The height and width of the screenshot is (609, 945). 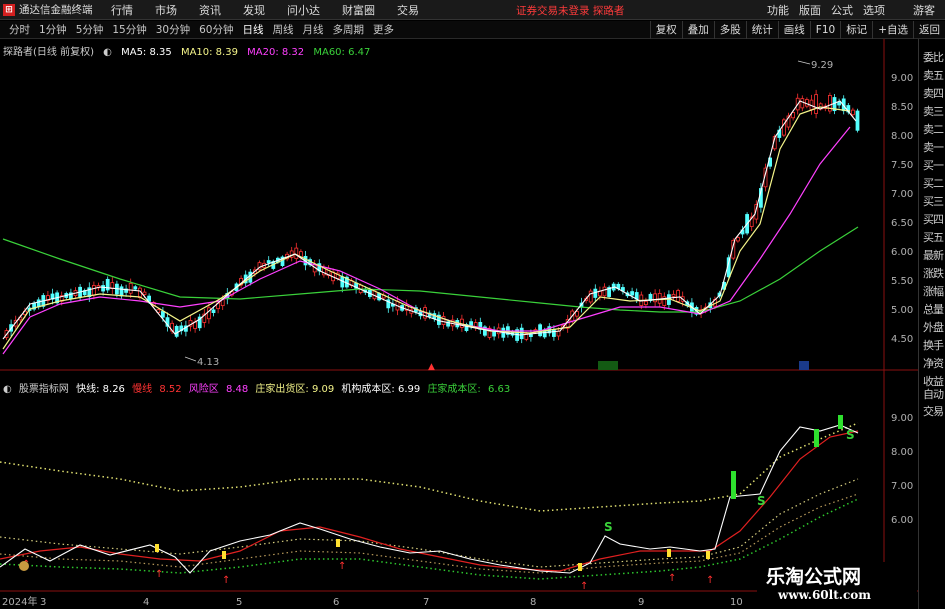 I want to click on menu-ask: 问小达, so click(x=303, y=10).